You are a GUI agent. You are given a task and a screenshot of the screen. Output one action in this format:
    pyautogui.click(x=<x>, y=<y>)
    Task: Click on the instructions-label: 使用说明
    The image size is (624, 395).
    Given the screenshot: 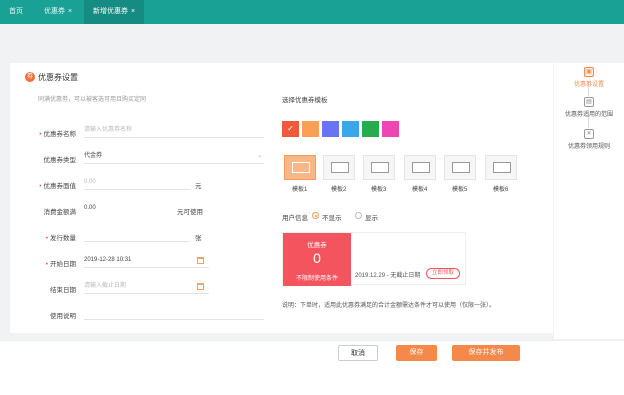 What is the action you would take?
    pyautogui.click(x=63, y=316)
    